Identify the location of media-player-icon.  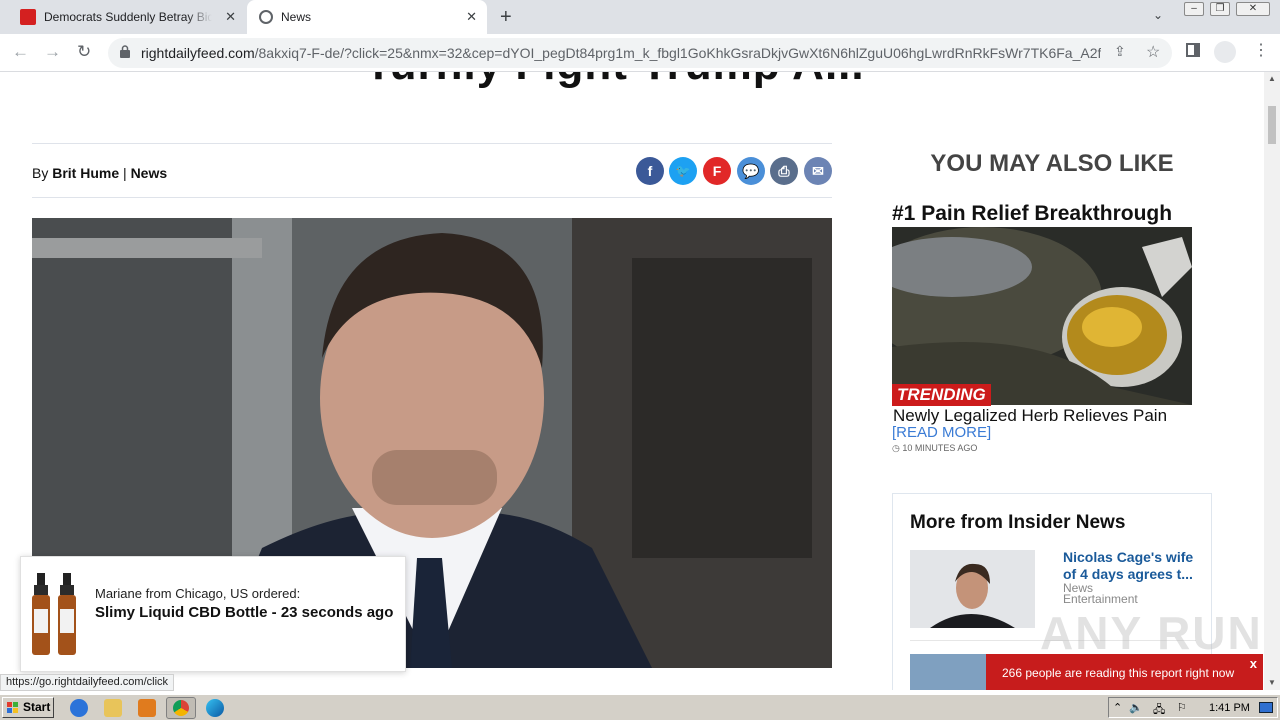
(147, 708).